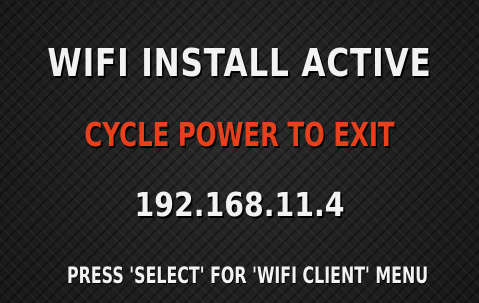  What do you see at coordinates (239, 134) in the screenshot?
I see `exit-instruction: CYCLE POWER TO EXIT` at bounding box center [239, 134].